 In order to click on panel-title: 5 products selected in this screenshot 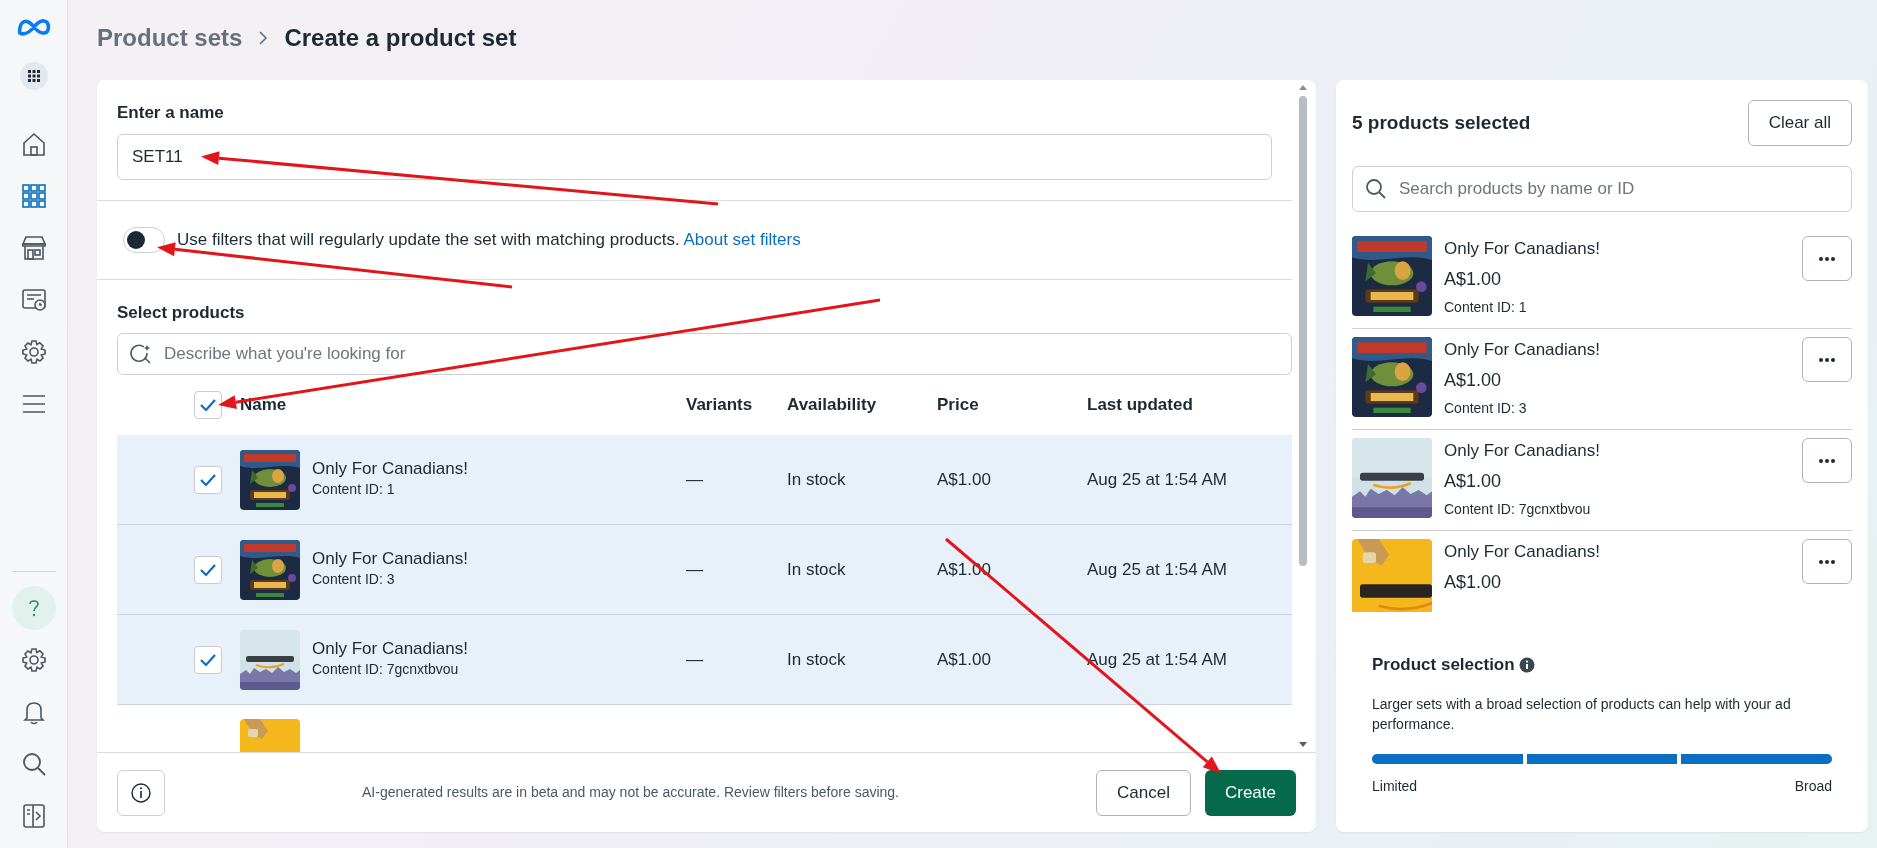, I will do `click(1441, 122)`.